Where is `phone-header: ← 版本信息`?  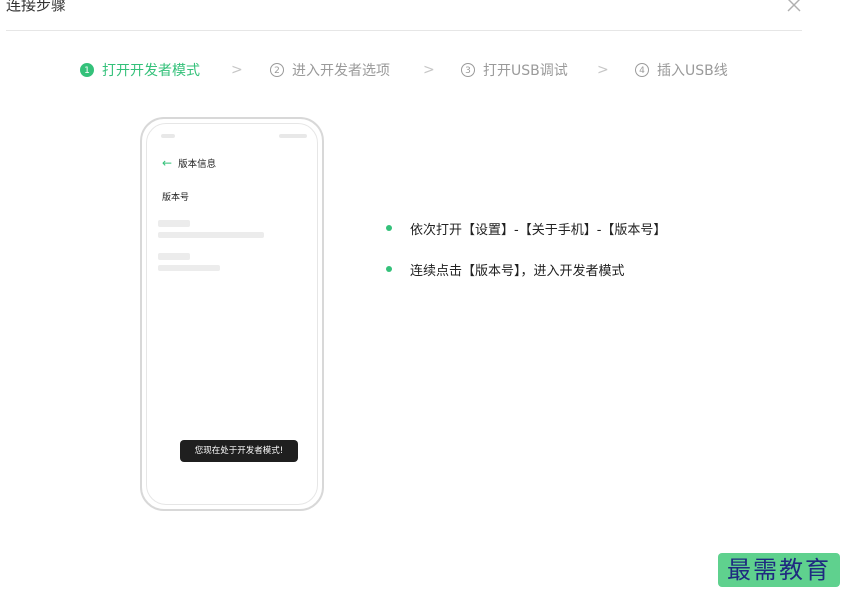
phone-header: ← 版本信息 is located at coordinates (189, 163).